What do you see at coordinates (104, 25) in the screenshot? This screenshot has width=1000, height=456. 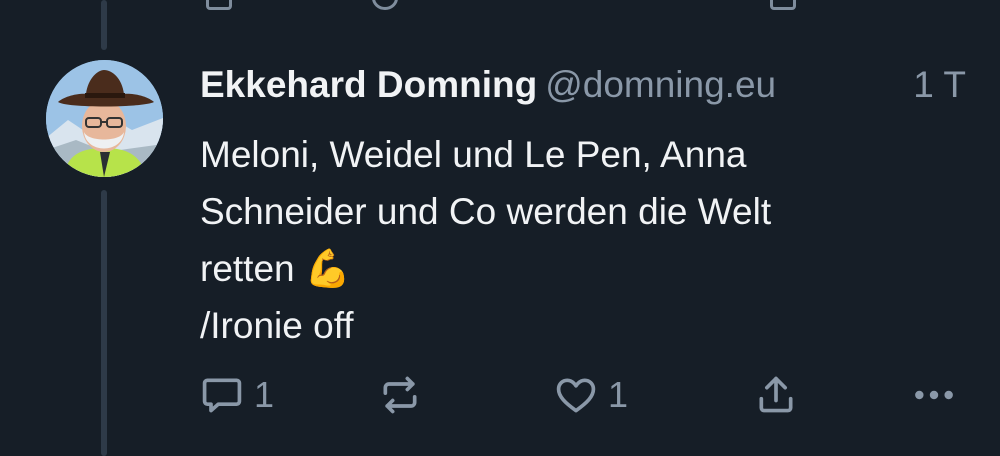 I see `thread-line-top` at bounding box center [104, 25].